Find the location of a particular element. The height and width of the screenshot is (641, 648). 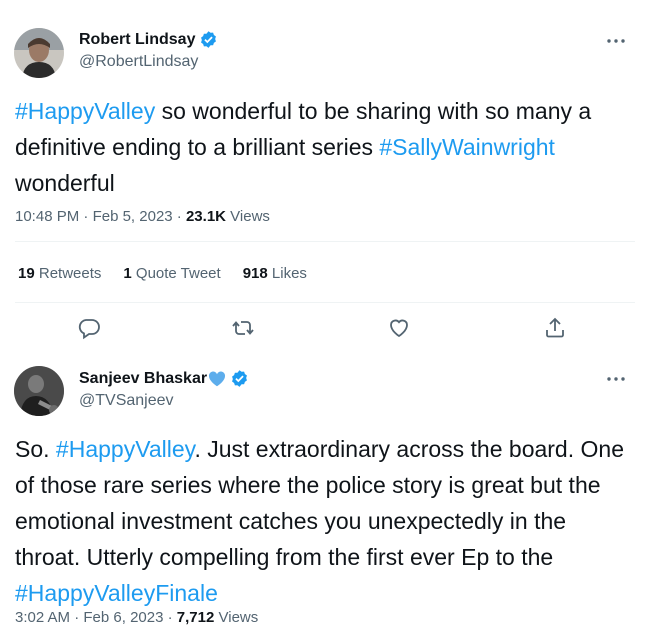

likes-count: 918 is located at coordinates (255, 273).